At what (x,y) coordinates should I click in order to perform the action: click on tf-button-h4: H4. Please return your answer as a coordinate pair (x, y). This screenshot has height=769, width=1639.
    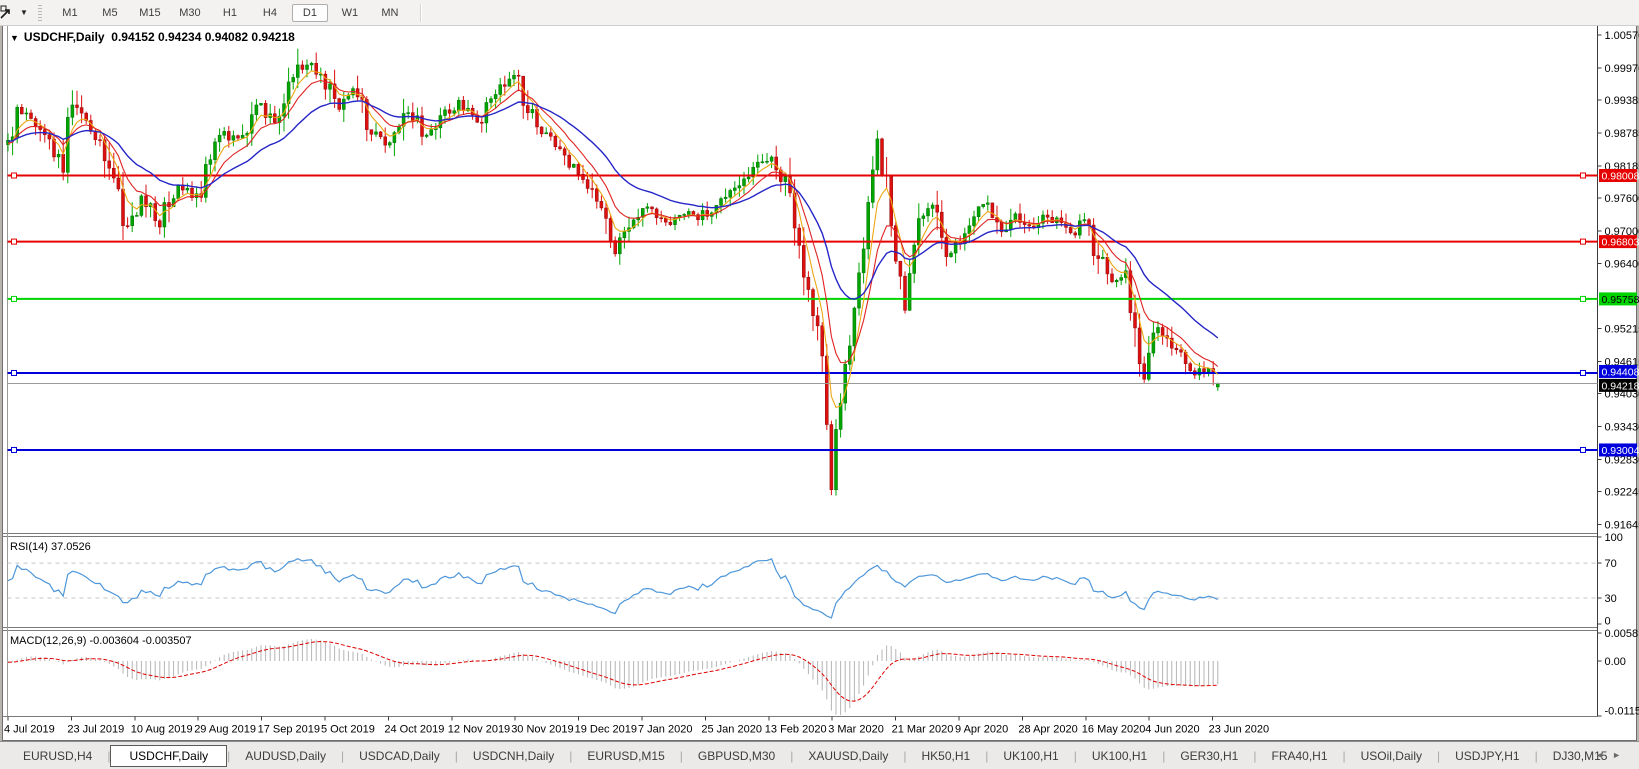
    Looking at the image, I should click on (270, 13).